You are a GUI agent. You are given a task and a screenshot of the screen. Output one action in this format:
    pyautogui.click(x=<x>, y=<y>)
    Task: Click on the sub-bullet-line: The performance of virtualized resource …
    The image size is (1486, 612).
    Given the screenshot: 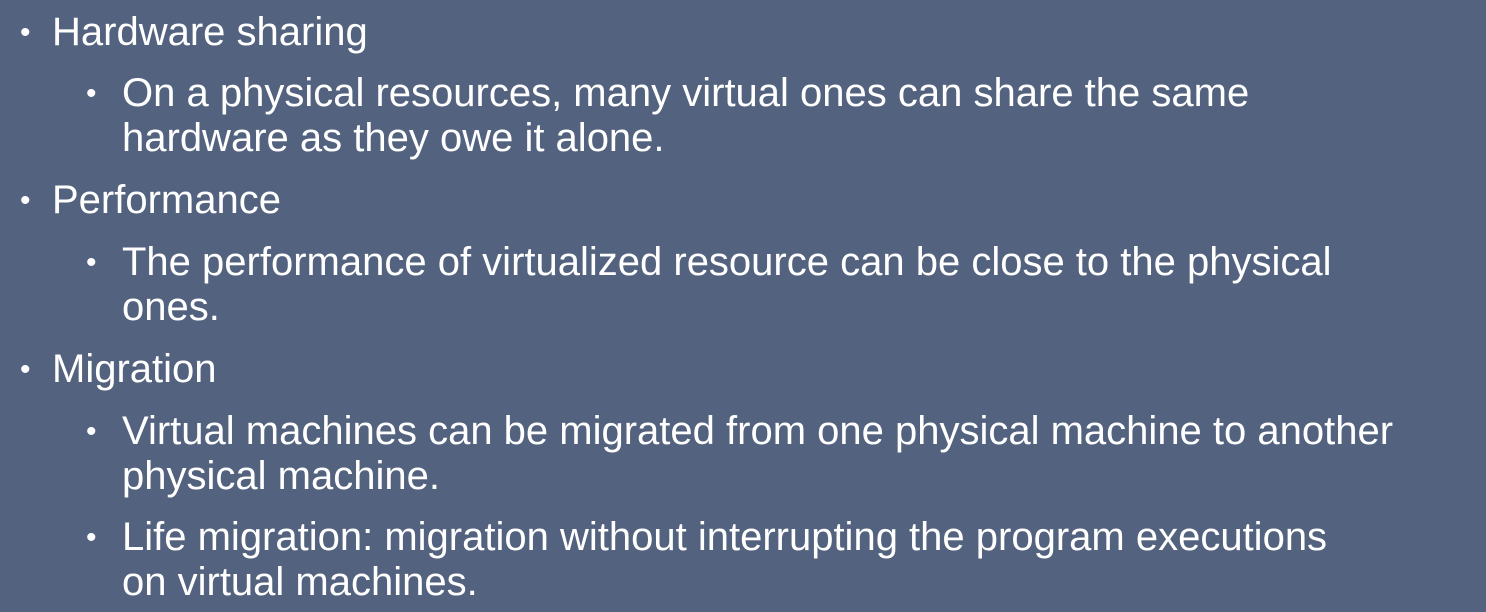 What is the action you would take?
    pyautogui.click(x=727, y=262)
    